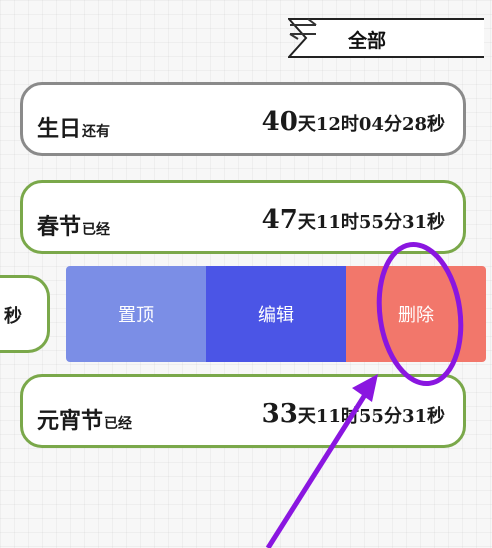 The image size is (492, 548). What do you see at coordinates (243, 119) in the screenshot?
I see `countdown-card-birthday: 生日还有 40天12时04分28秒` at bounding box center [243, 119].